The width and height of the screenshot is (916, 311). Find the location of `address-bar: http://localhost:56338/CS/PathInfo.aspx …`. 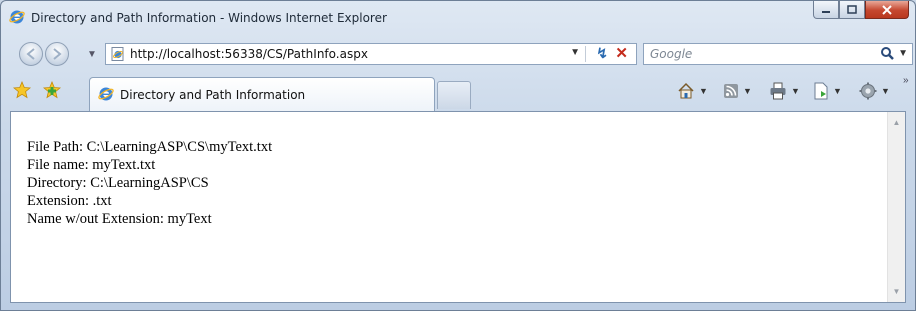

address-bar: http://localhost:56338/CS/PathInfo.aspx … is located at coordinates (371, 54).